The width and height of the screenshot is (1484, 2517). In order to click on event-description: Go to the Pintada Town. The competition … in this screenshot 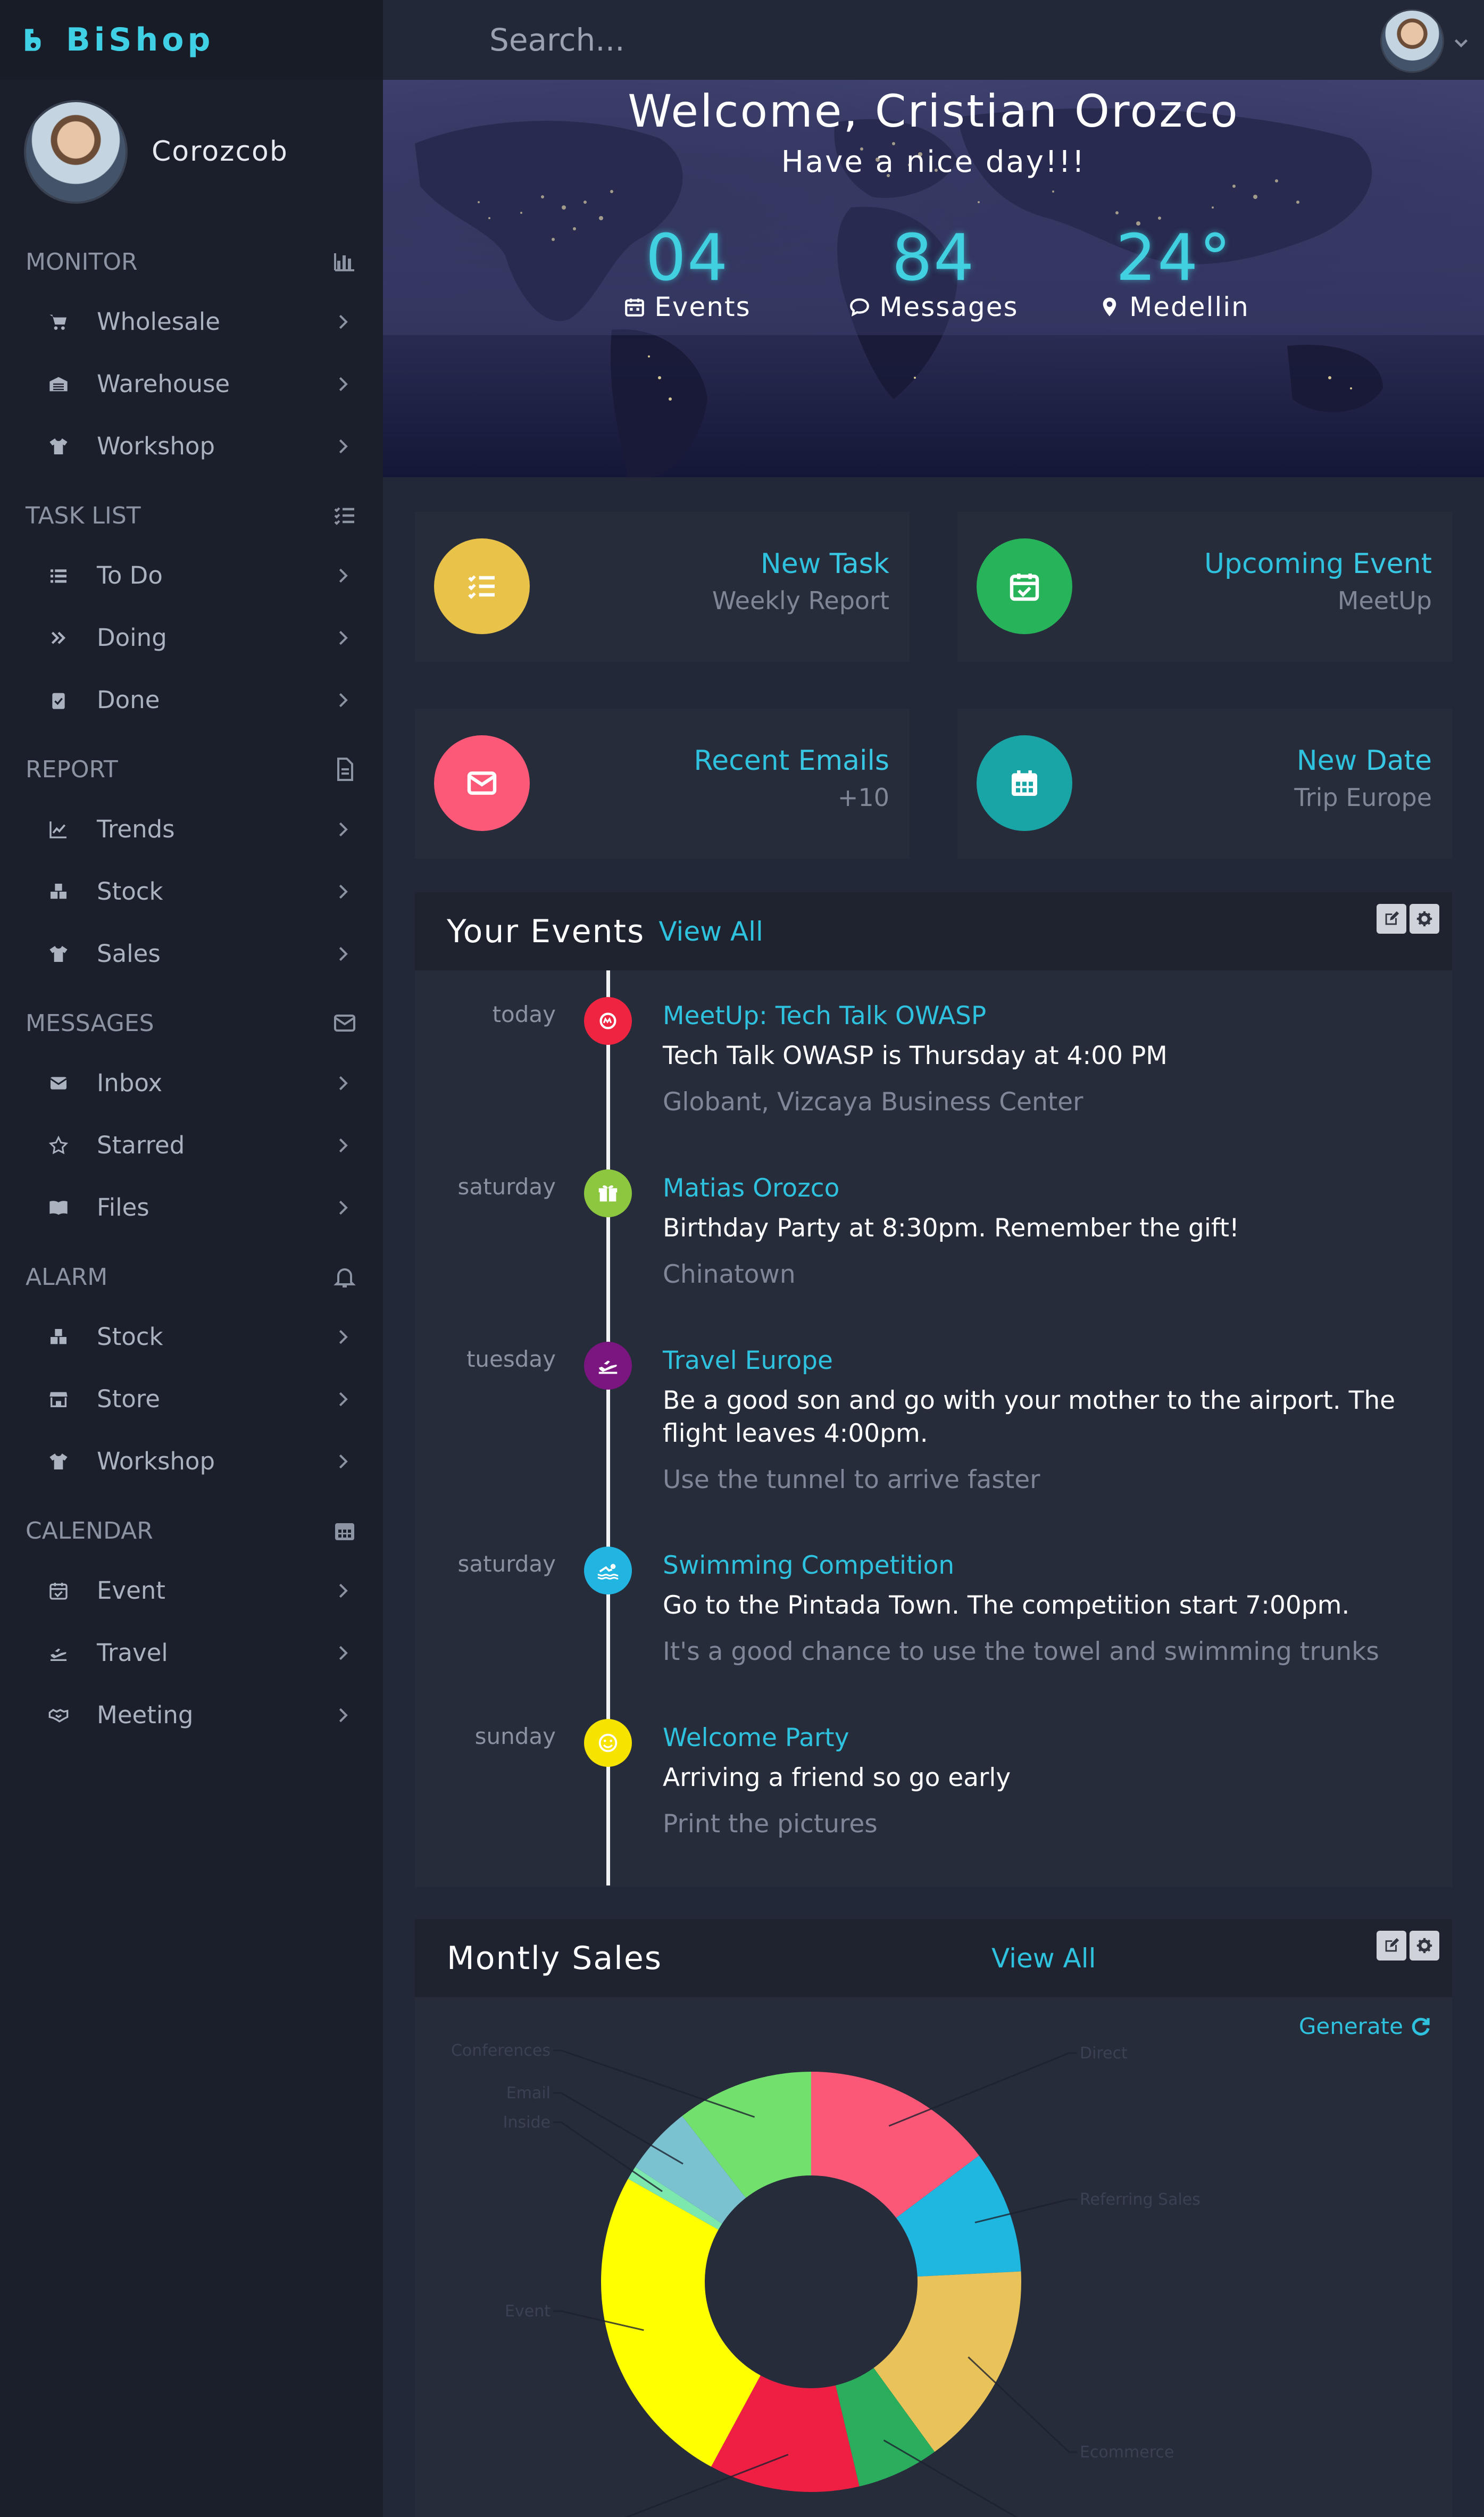, I will do `click(1006, 1605)`.